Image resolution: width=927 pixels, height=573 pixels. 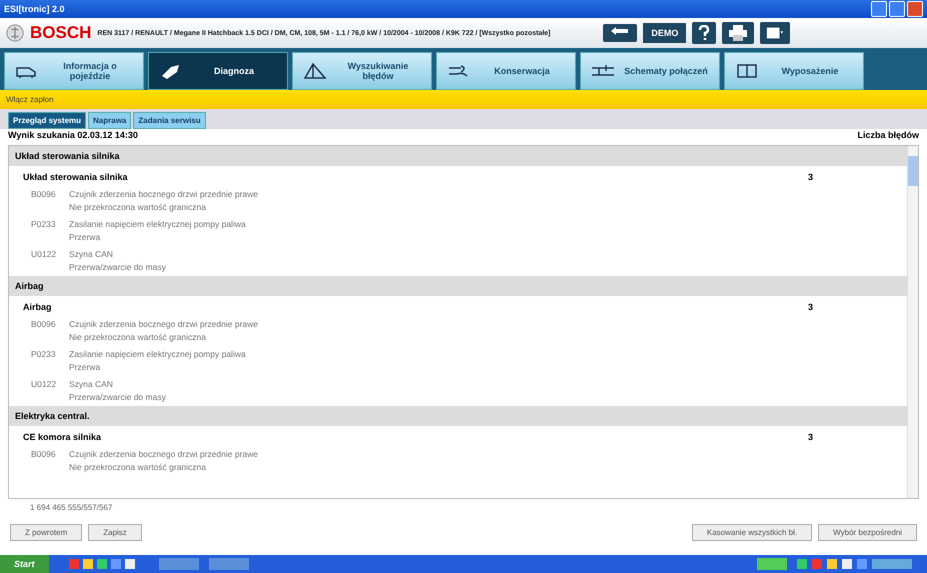 What do you see at coordinates (73, 135) in the screenshot?
I see `search-result-label: Wynik szukania 02.03.12 14:30` at bounding box center [73, 135].